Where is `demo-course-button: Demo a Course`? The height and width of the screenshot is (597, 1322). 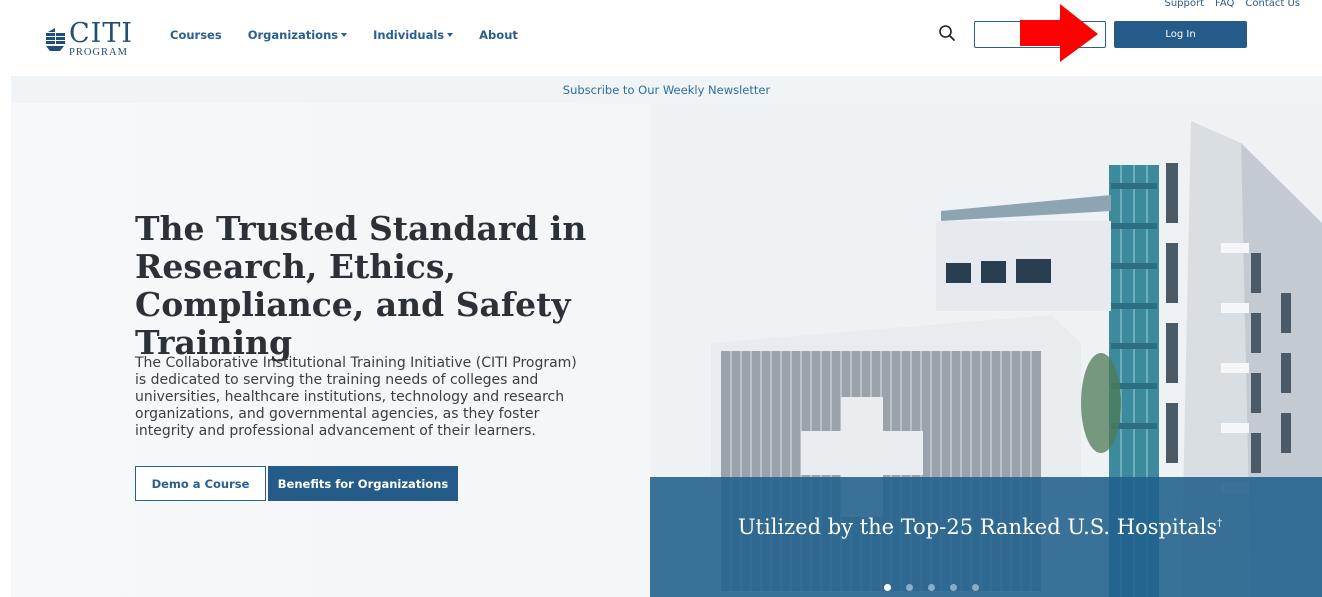 demo-course-button: Demo a Course is located at coordinates (200, 483).